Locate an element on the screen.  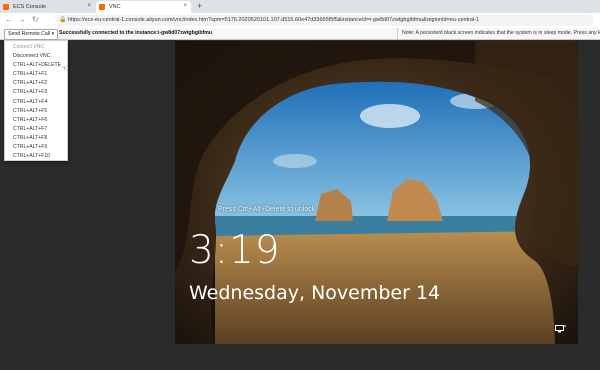
tab-label: VNC is located at coordinates (115, 7).